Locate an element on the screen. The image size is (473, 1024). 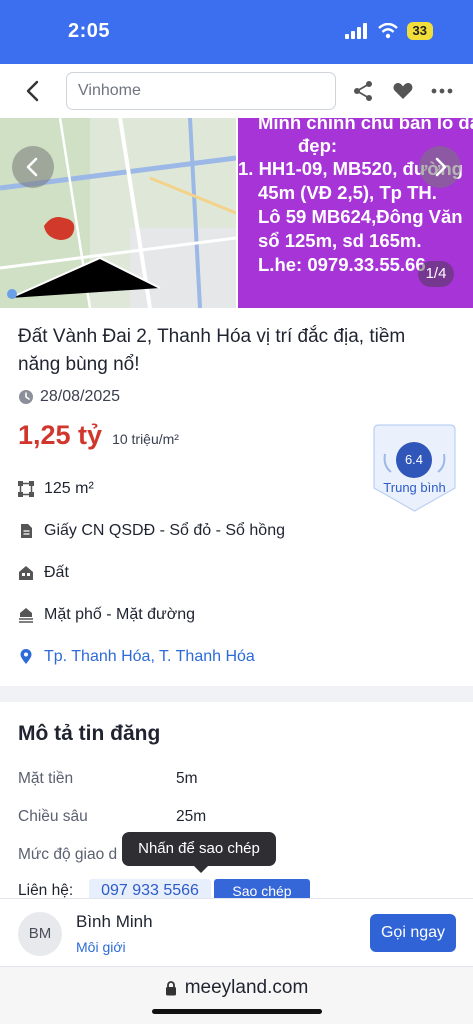
frontage-text: Mặt phố - Mặt đường is located at coordinates (120, 614).